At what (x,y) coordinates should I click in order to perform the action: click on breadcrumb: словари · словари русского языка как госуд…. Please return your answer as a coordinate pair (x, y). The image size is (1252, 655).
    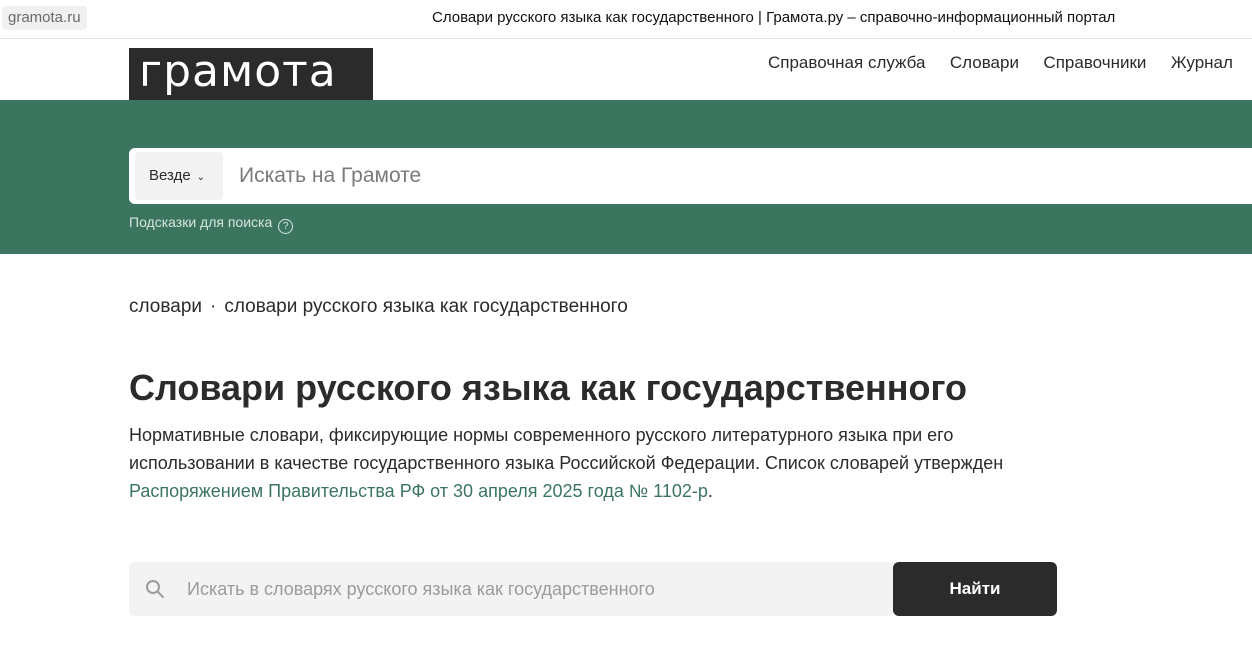
    Looking at the image, I should click on (378, 307).